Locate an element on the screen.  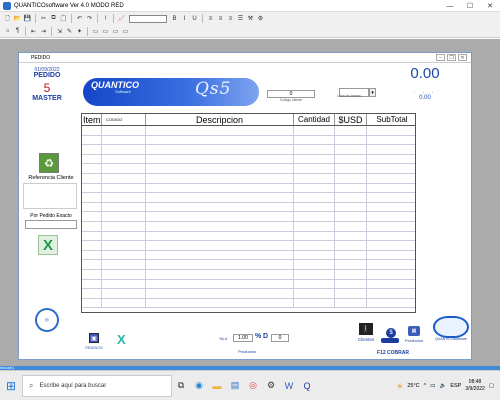
store-icon: ▤ is located at coordinates (235, 385).